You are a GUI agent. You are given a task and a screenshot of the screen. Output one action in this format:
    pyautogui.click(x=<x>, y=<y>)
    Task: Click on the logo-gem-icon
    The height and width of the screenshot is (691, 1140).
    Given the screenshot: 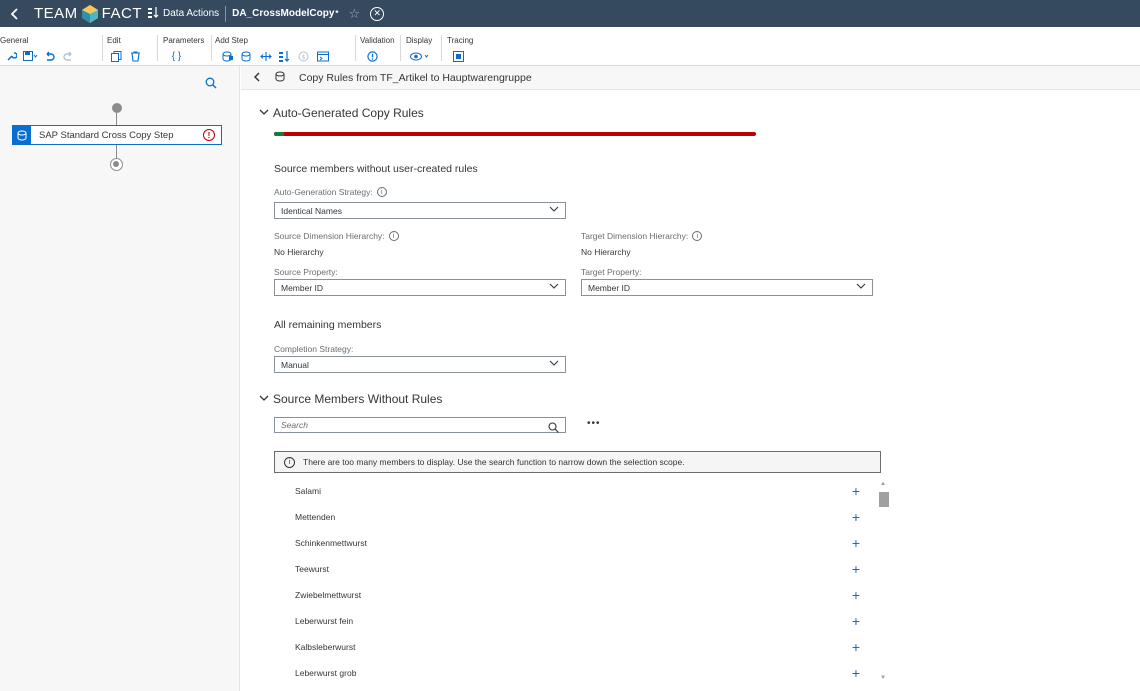 What is the action you would take?
    pyautogui.click(x=90, y=14)
    